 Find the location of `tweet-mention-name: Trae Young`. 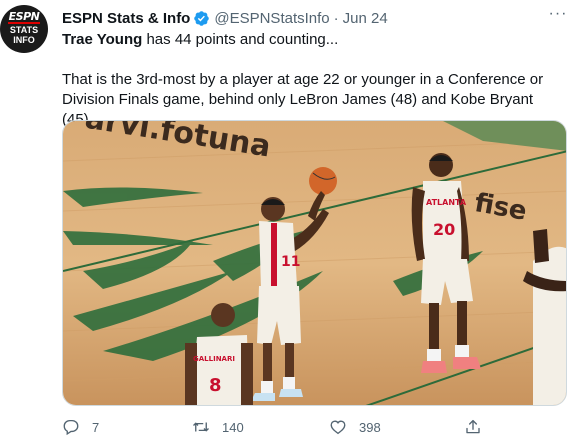

tweet-mention-name: Trae Young is located at coordinates (102, 39).